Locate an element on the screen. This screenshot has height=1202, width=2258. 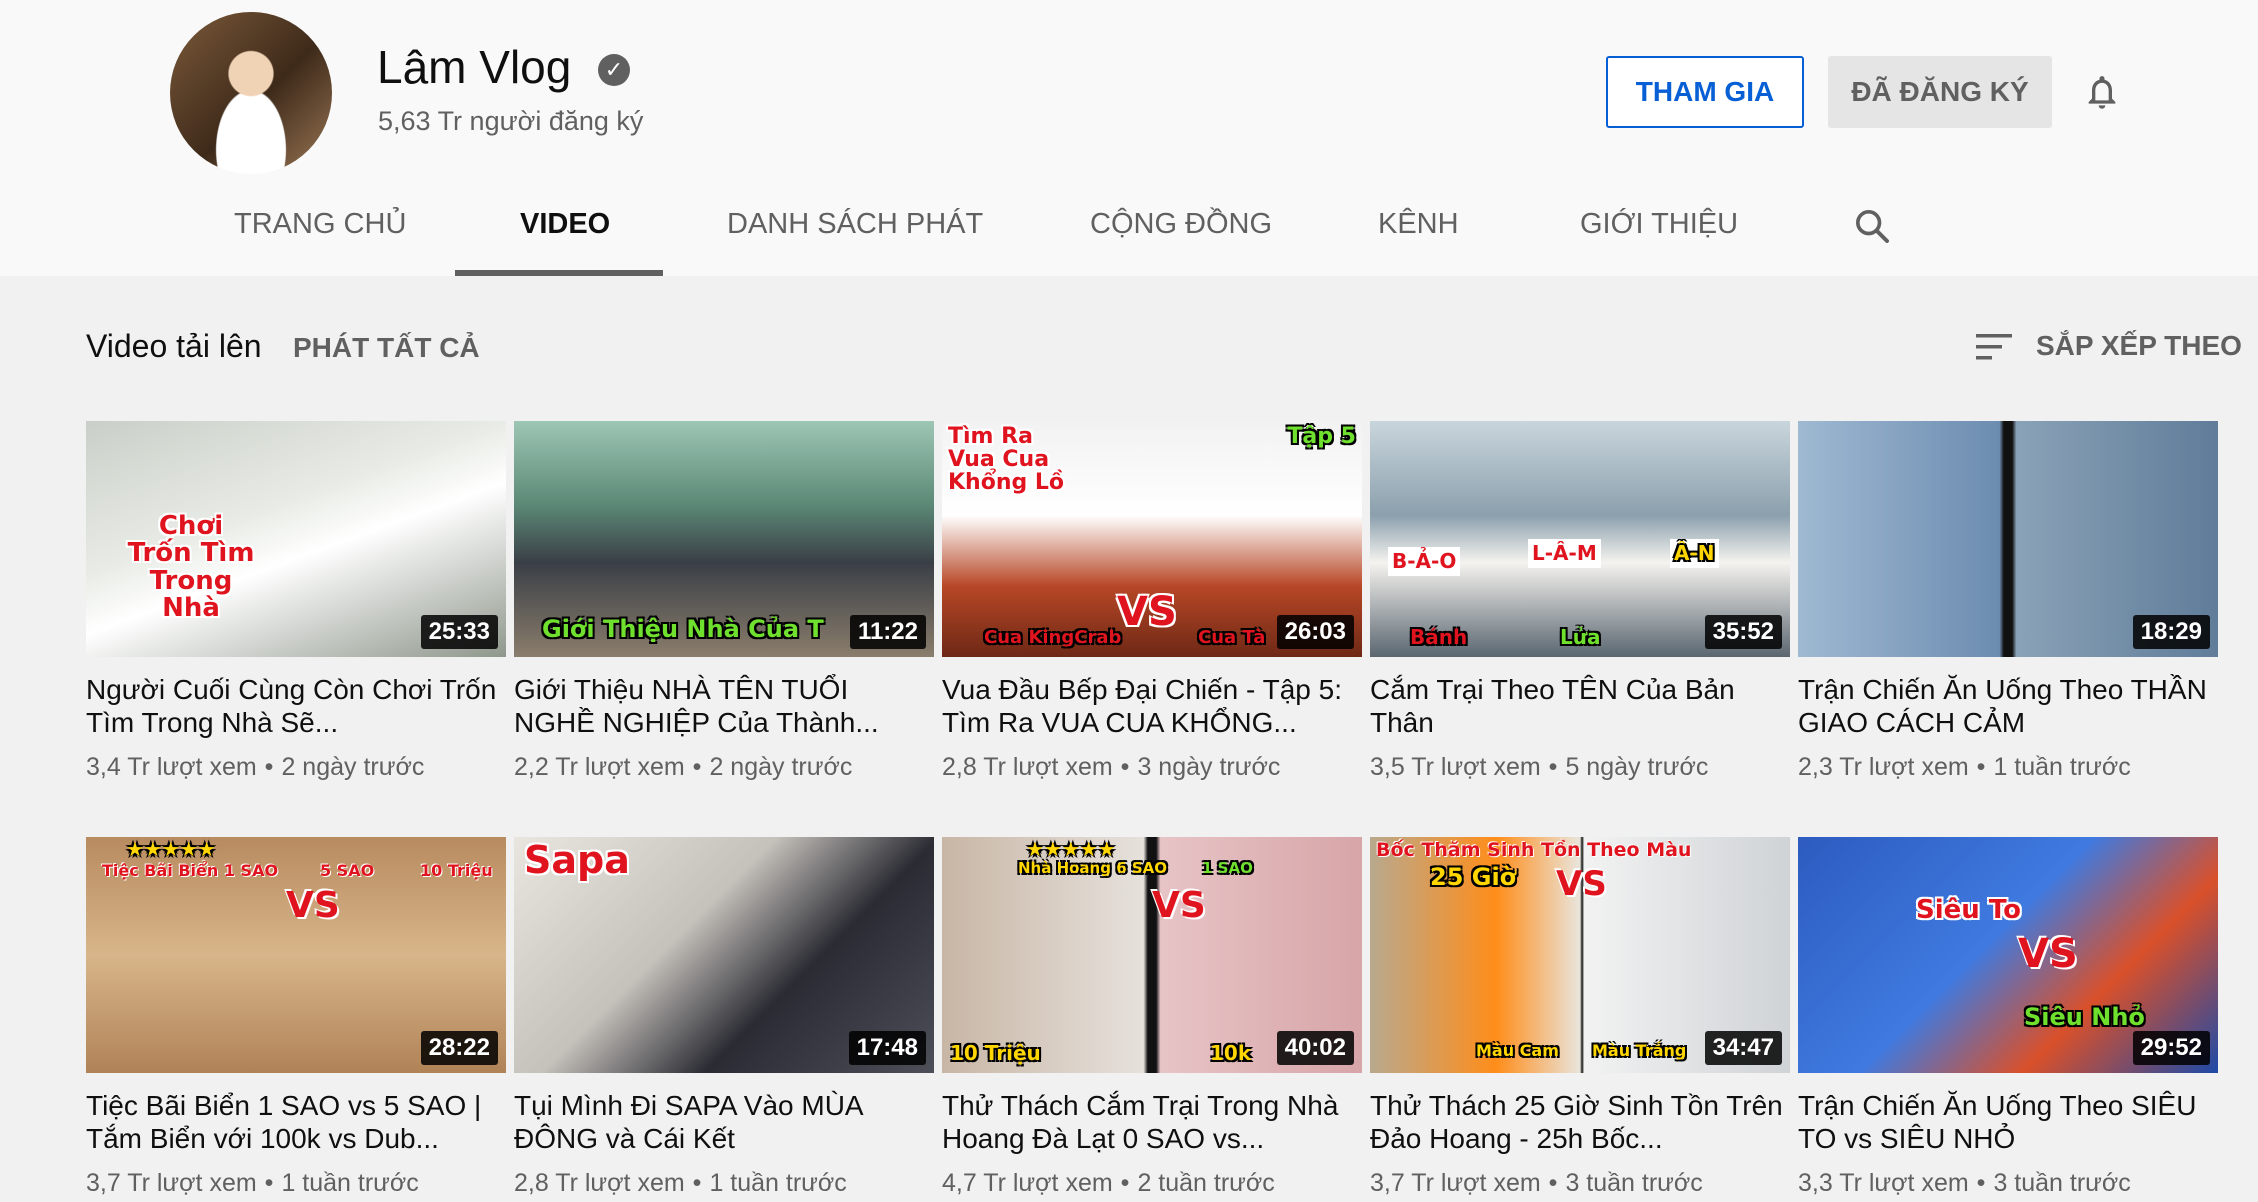
thumbnail-text: Sapa is located at coordinates (577, 860).